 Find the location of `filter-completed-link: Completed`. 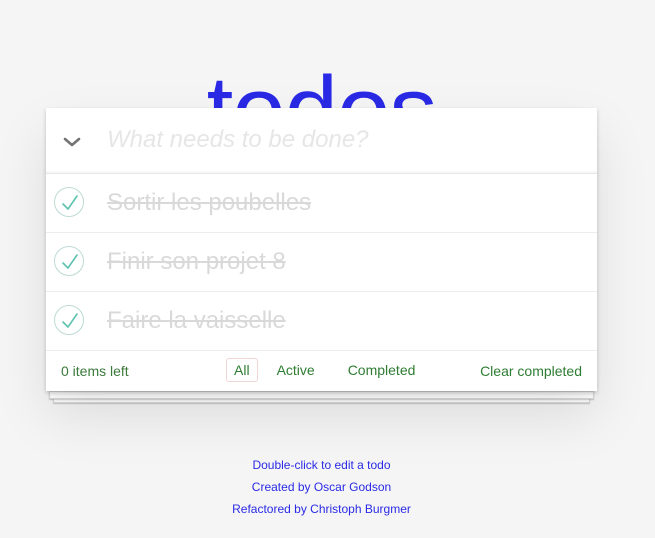

filter-completed-link: Completed is located at coordinates (382, 370).